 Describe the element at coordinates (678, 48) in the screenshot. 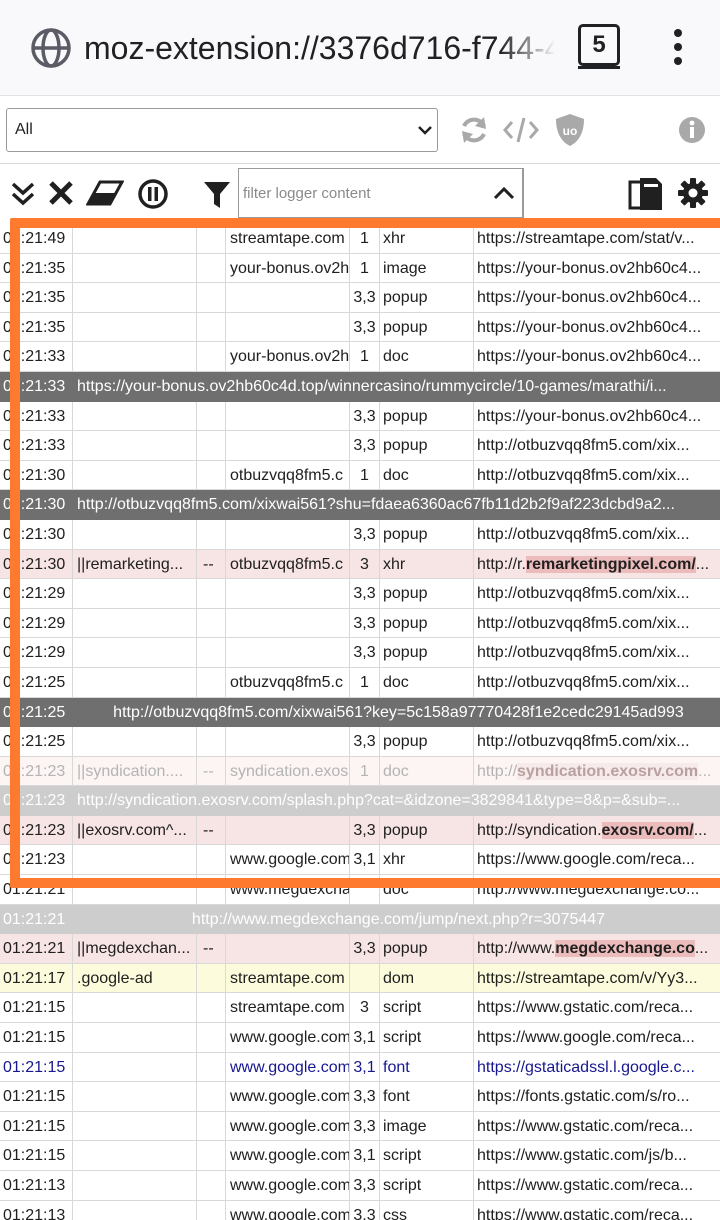

I see `browser-menu-icon` at that location.